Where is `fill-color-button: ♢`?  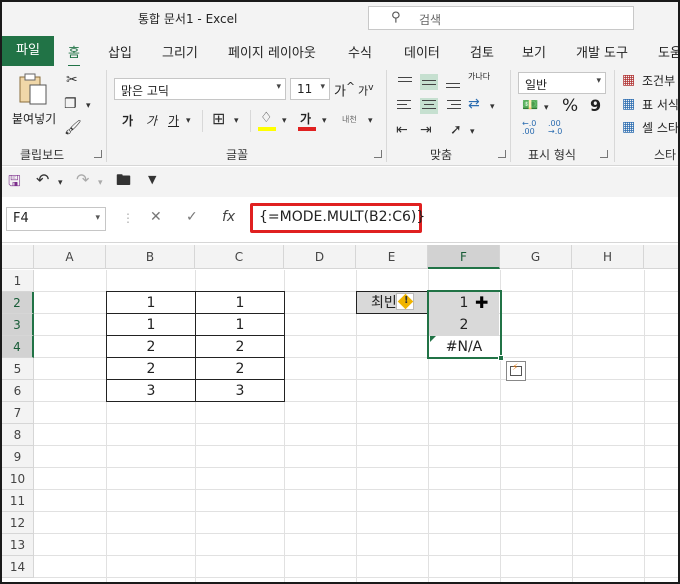 fill-color-button: ♢ is located at coordinates (268, 121).